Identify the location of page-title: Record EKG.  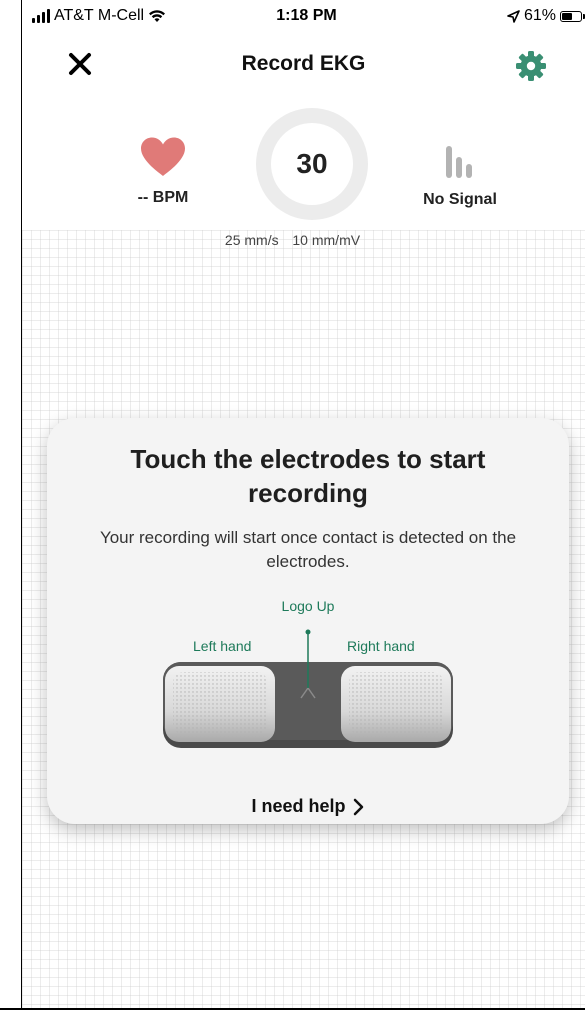
(303, 63).